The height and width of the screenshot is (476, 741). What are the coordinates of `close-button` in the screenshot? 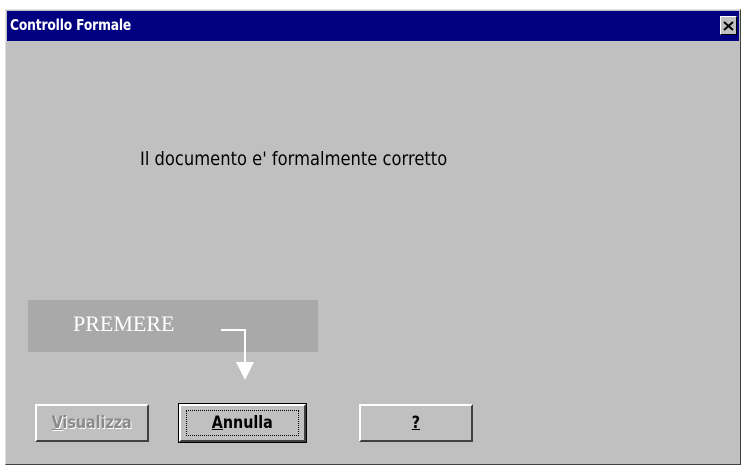 It's located at (728, 25).